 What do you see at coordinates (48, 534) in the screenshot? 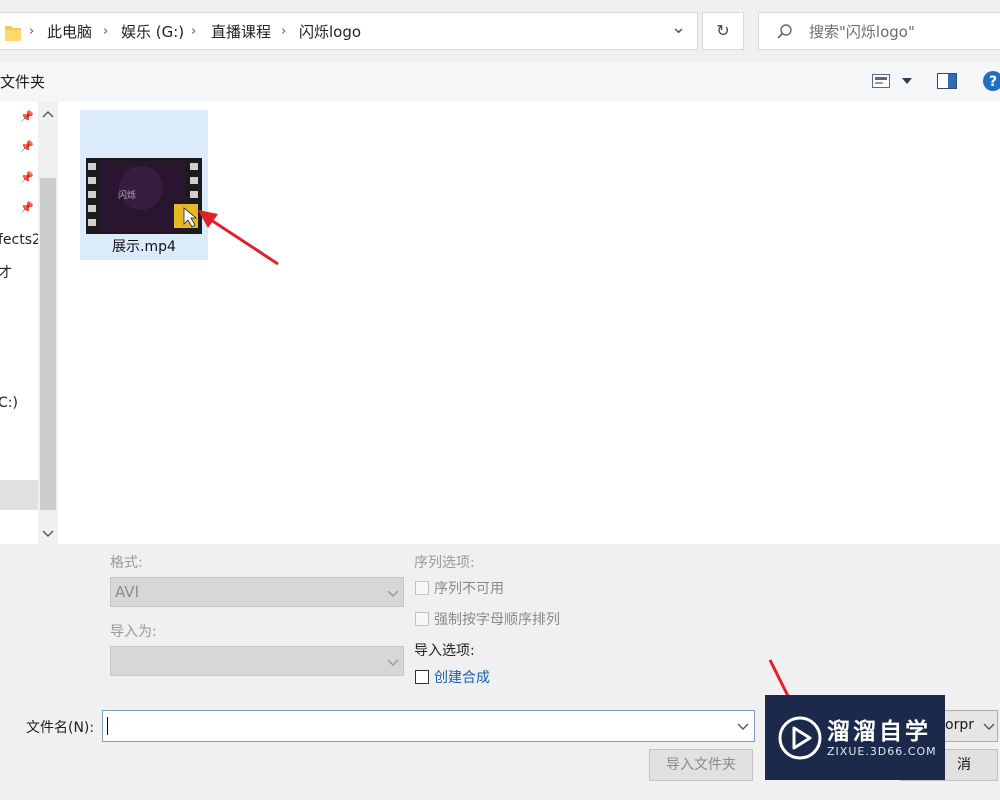
I see `scroll-down-icon` at bounding box center [48, 534].